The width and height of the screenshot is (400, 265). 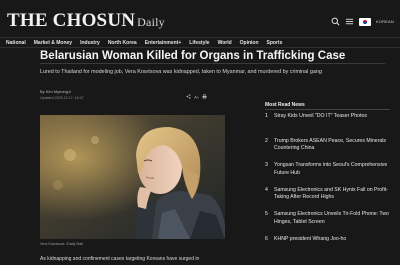 What do you see at coordinates (62, 98) in the screenshot?
I see `article-updated: Updated 2025.10.17. 16:47` at bounding box center [62, 98].